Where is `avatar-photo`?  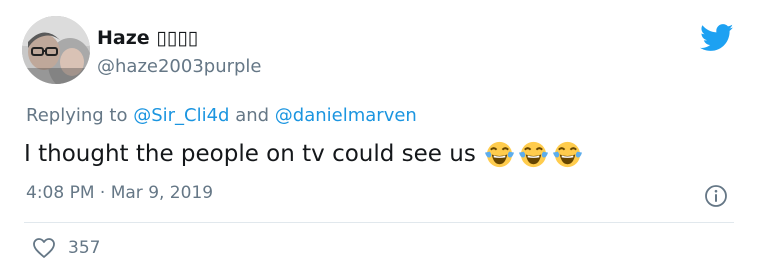 avatar-photo is located at coordinates (56, 50).